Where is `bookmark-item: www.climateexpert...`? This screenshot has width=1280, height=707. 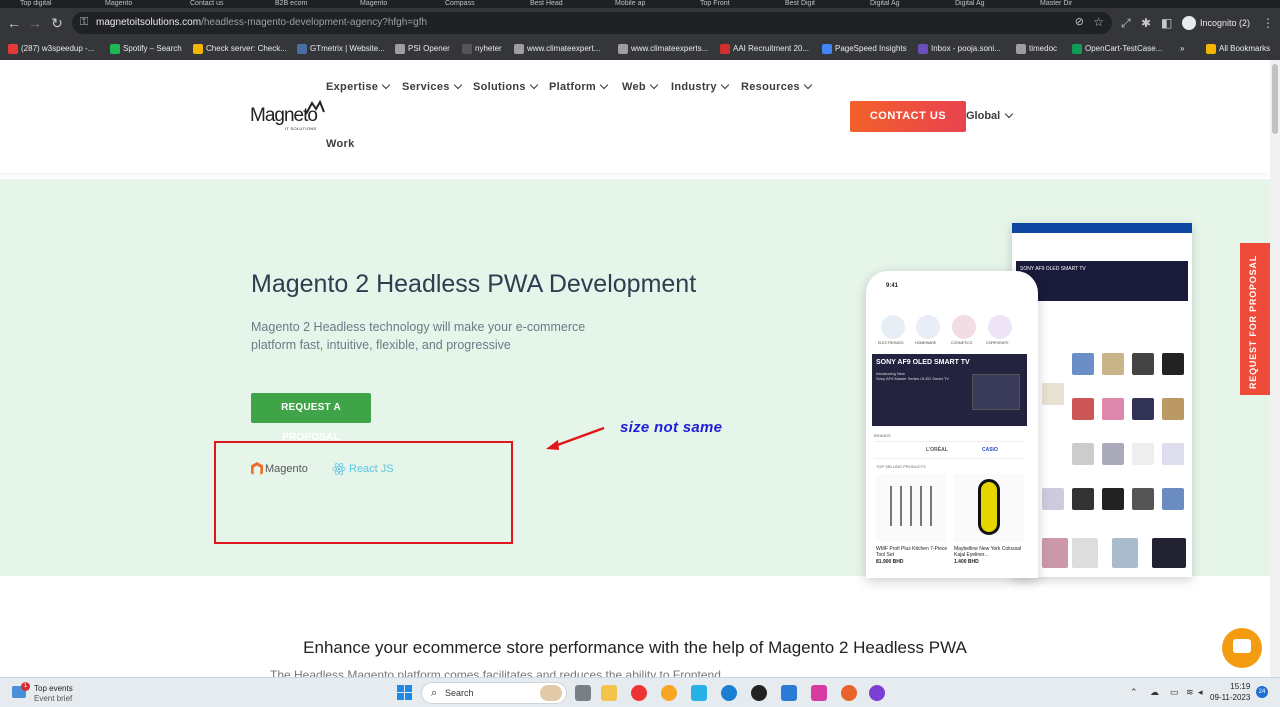 bookmark-item: www.climateexpert... is located at coordinates (557, 49).